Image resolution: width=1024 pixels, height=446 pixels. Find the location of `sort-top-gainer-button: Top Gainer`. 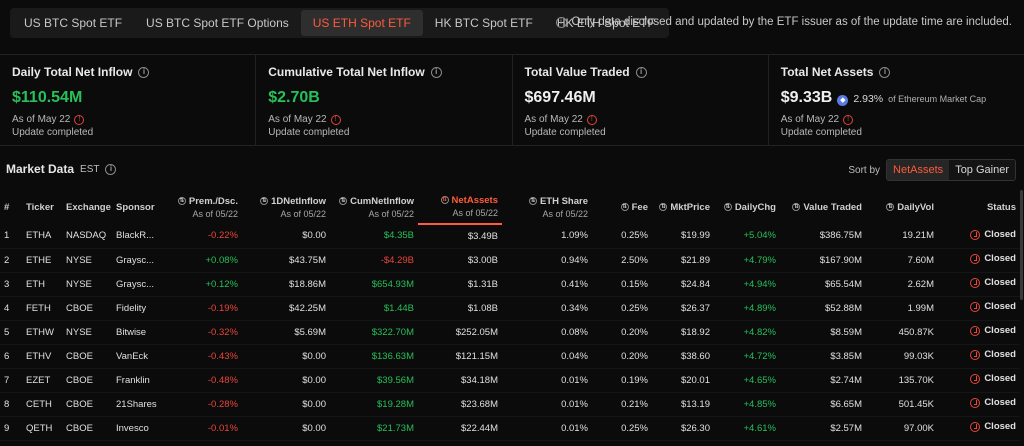

sort-top-gainer-button: Top Gainer is located at coordinates (982, 170).